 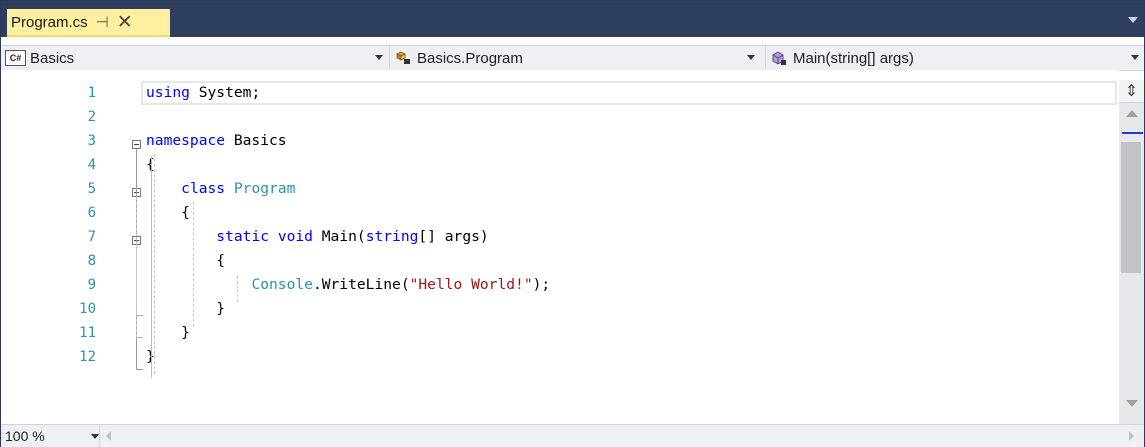 What do you see at coordinates (1132, 403) in the screenshot?
I see `scroll-down-icon` at bounding box center [1132, 403].